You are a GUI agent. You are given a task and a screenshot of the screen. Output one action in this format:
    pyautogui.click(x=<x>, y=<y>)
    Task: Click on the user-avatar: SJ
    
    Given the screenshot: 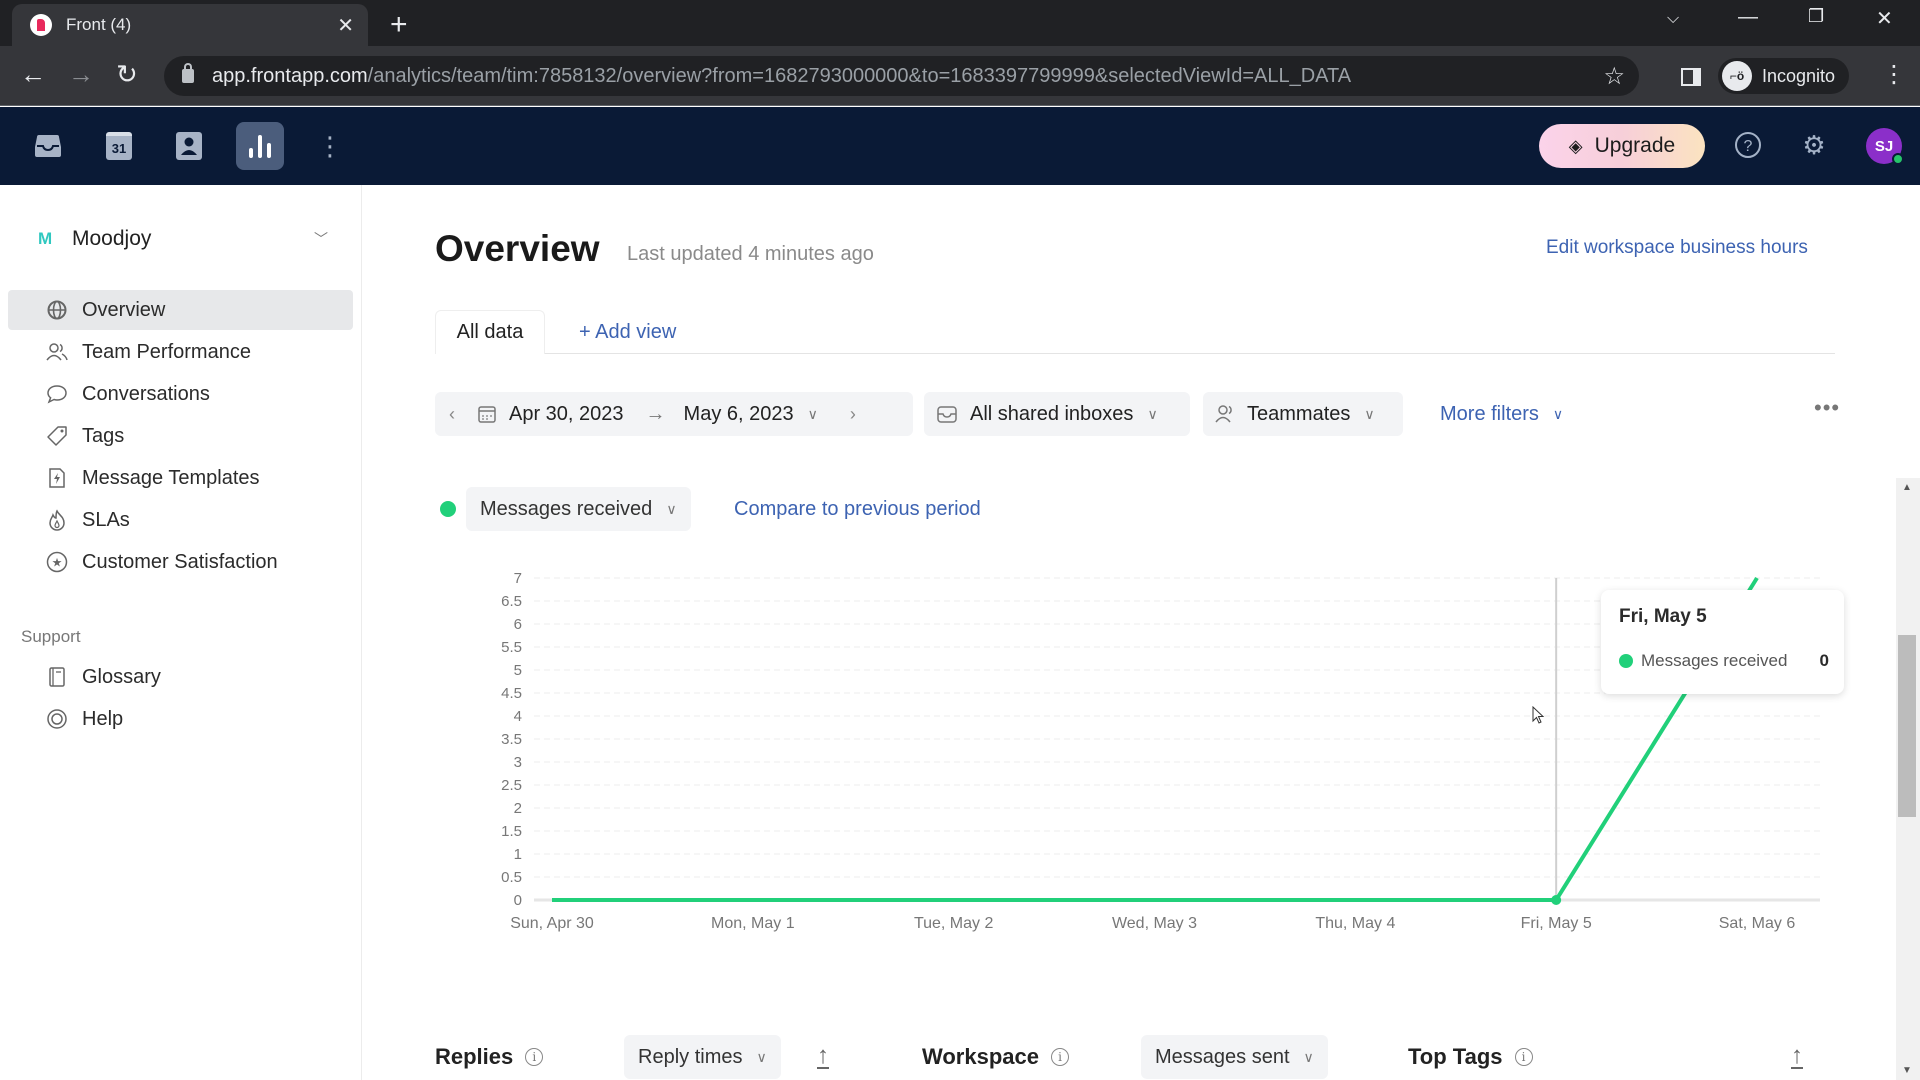 What is the action you would take?
    pyautogui.click(x=1885, y=146)
    